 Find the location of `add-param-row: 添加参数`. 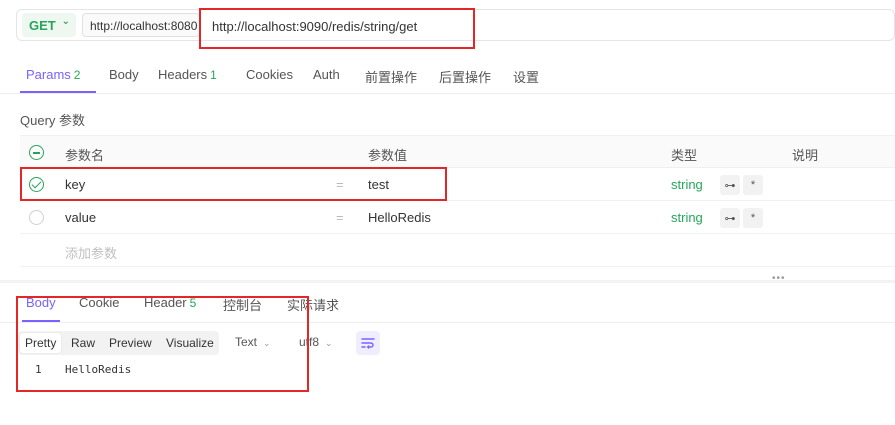

add-param-row: 添加参数 is located at coordinates (457, 250).